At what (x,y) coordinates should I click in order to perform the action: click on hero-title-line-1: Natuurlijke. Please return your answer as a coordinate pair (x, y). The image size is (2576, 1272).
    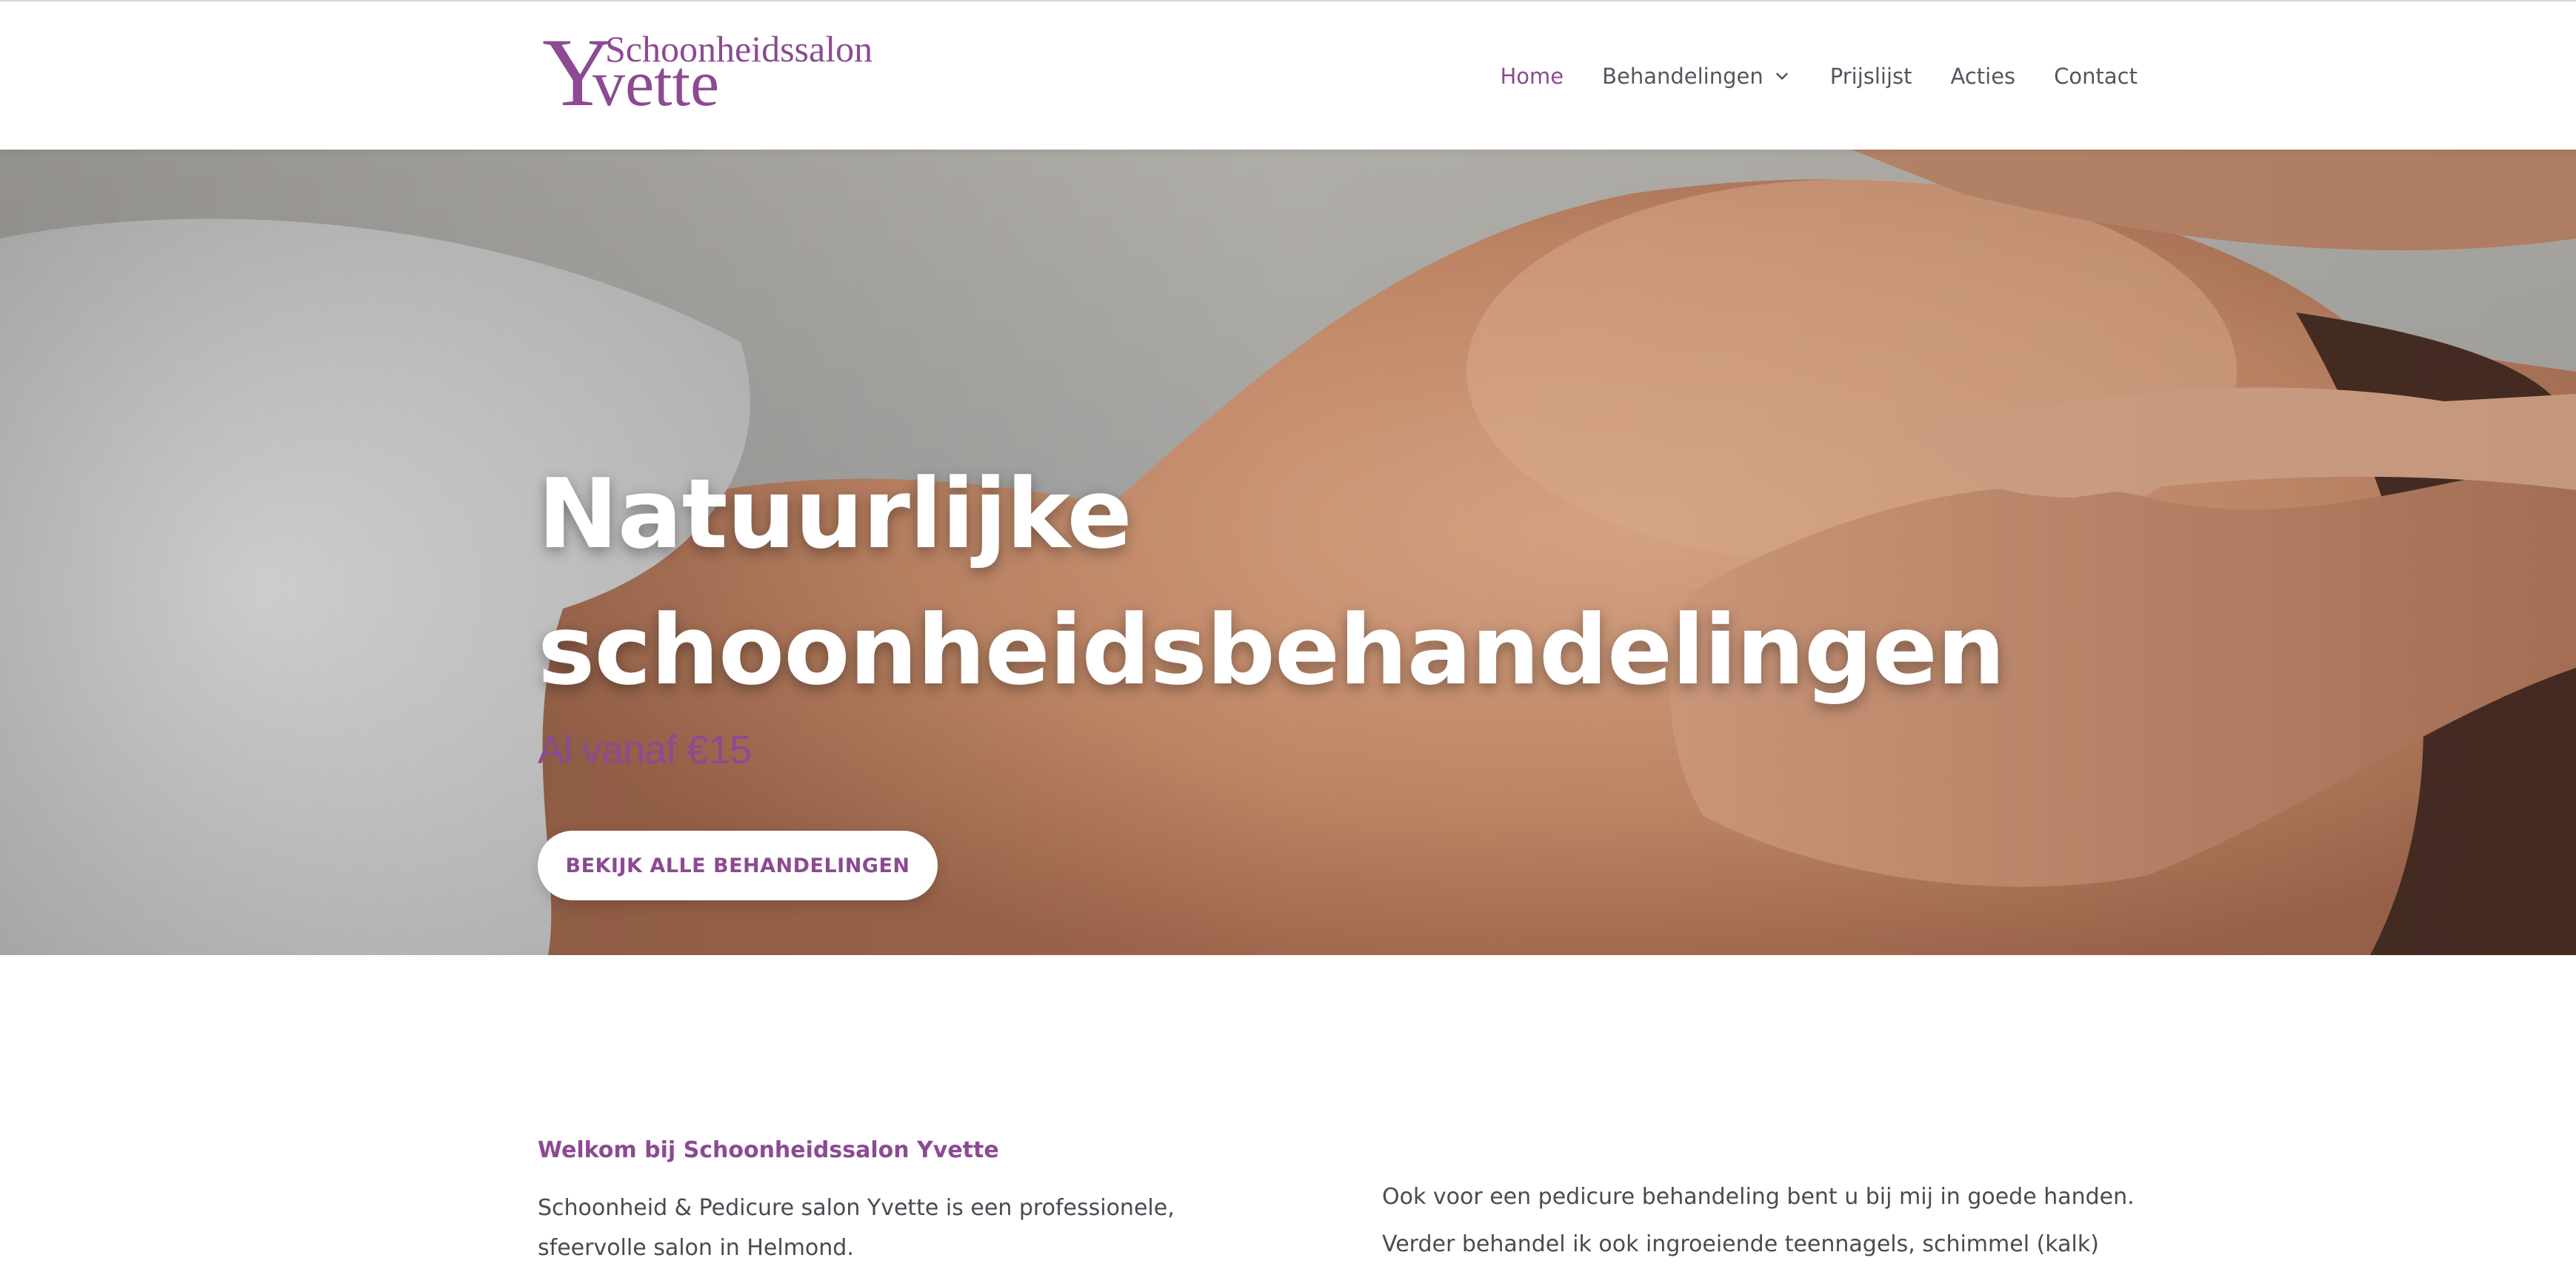
    Looking at the image, I should click on (835, 514).